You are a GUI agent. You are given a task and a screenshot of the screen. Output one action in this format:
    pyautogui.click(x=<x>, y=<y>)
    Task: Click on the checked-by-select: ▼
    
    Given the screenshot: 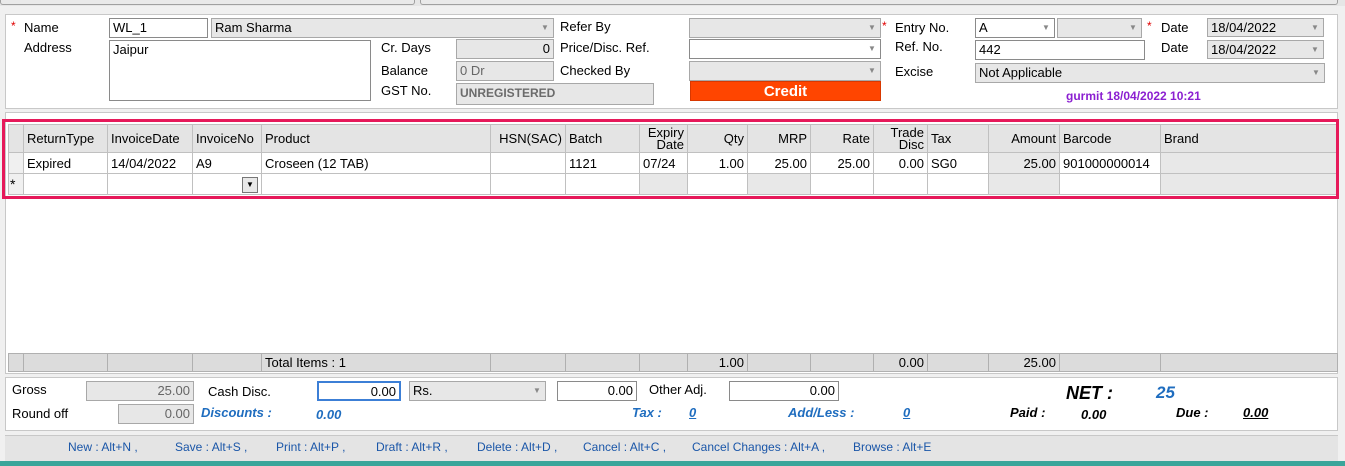 What is the action you would take?
    pyautogui.click(x=785, y=71)
    